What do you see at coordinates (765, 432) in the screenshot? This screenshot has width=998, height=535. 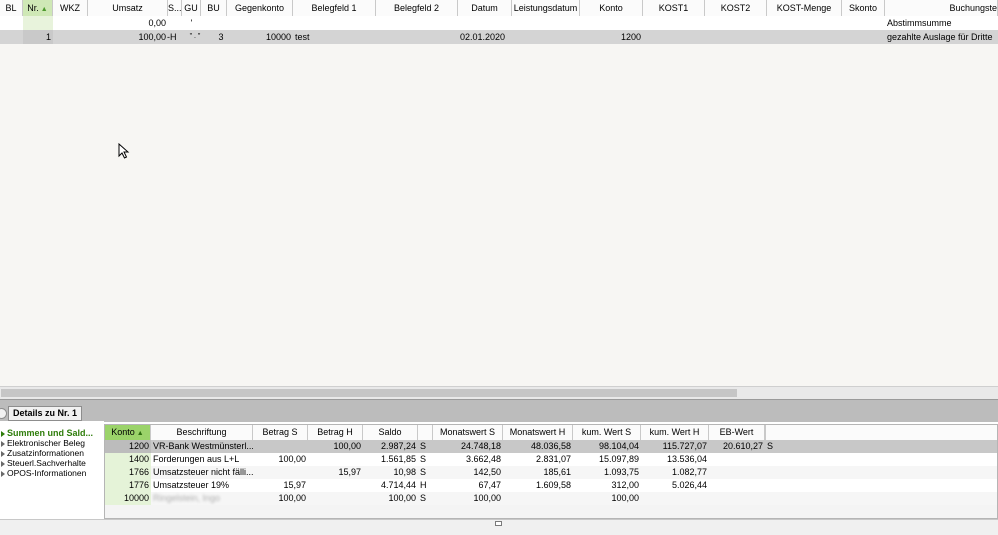 I see `bcol-eb-sh` at bounding box center [765, 432].